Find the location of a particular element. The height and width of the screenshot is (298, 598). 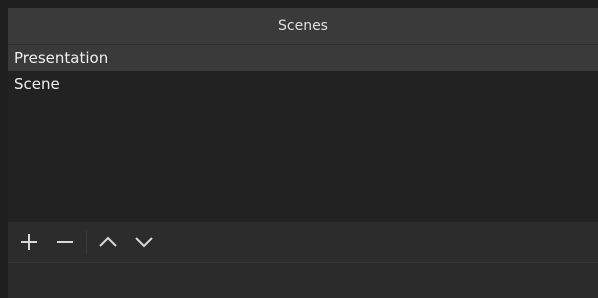

chevron-up-icon is located at coordinates (108, 241).